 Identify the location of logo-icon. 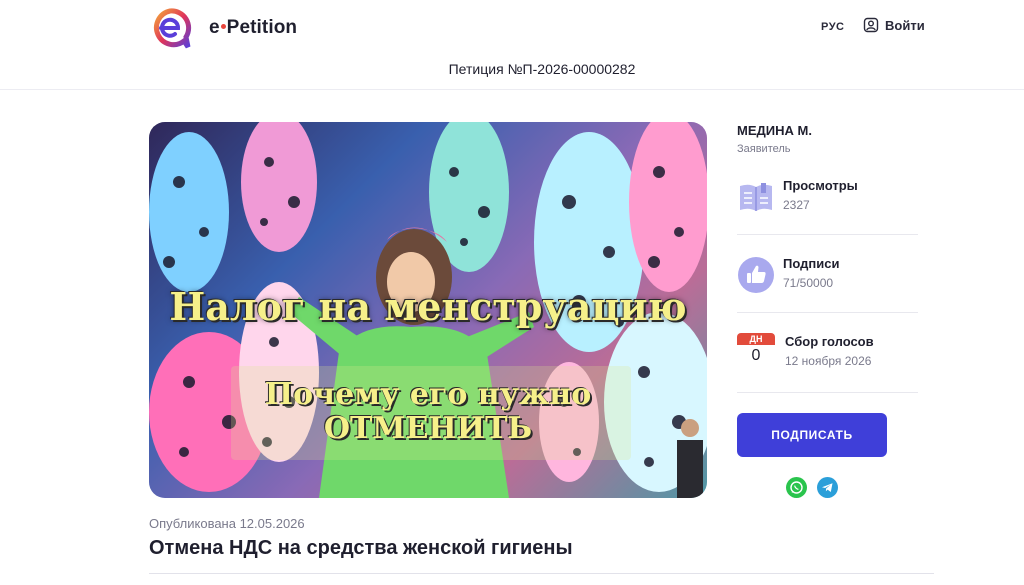
(170, 28).